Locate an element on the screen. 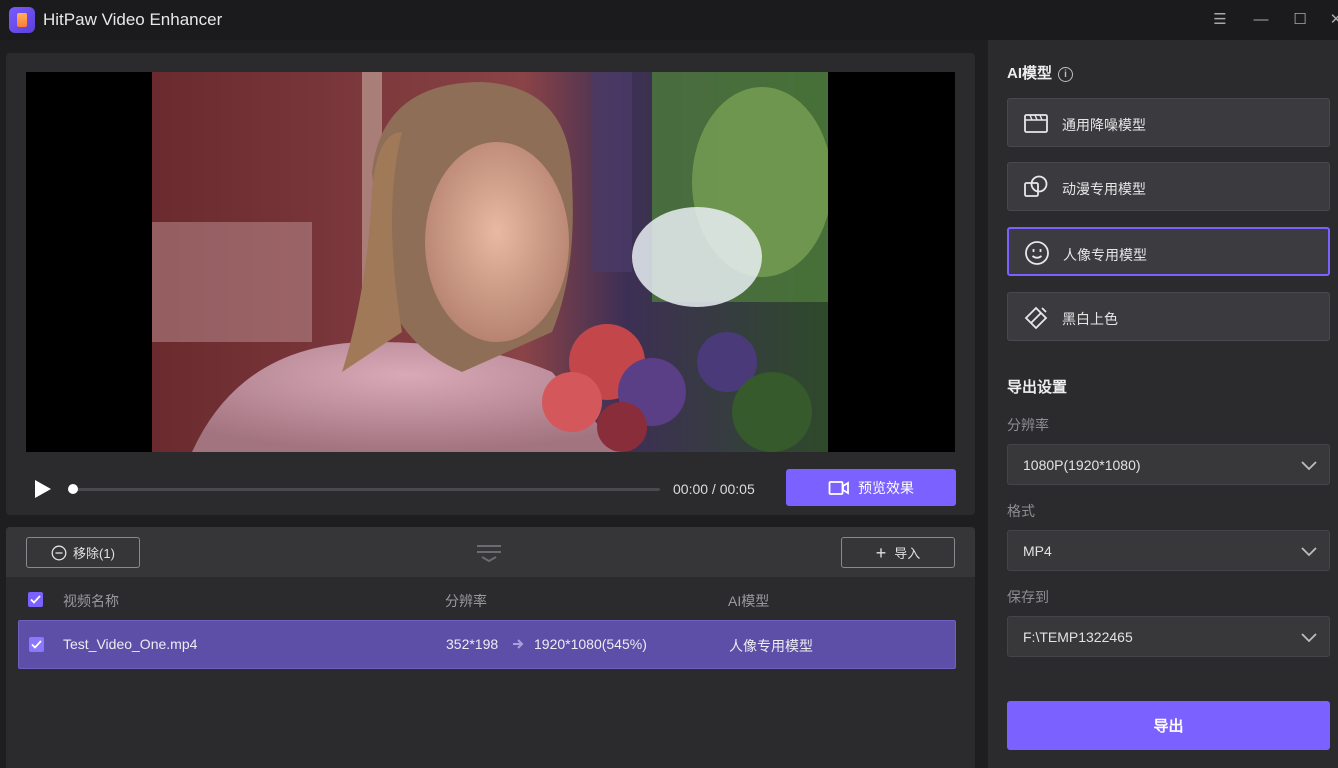 This screenshot has width=1338, height=768. remove-label: 移除(1) is located at coordinates (94, 553).